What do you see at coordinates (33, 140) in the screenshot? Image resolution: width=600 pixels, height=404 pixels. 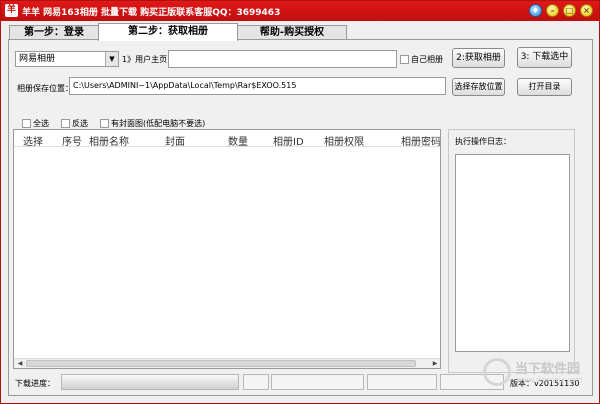 I see `column-header-select: 选择` at bounding box center [33, 140].